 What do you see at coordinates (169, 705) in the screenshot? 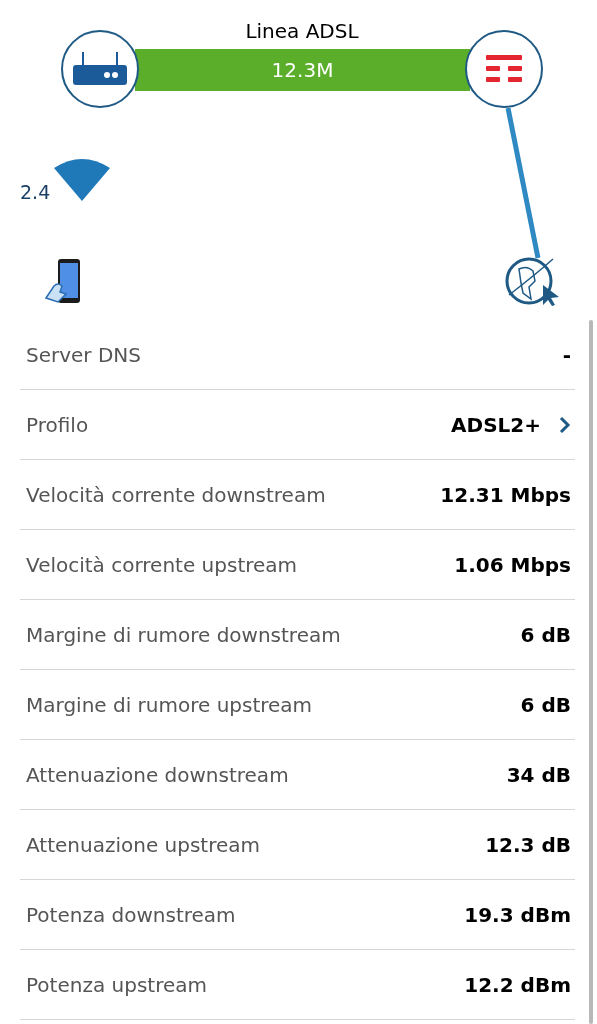
I see `row-label: Margine di rumore upstream` at bounding box center [169, 705].